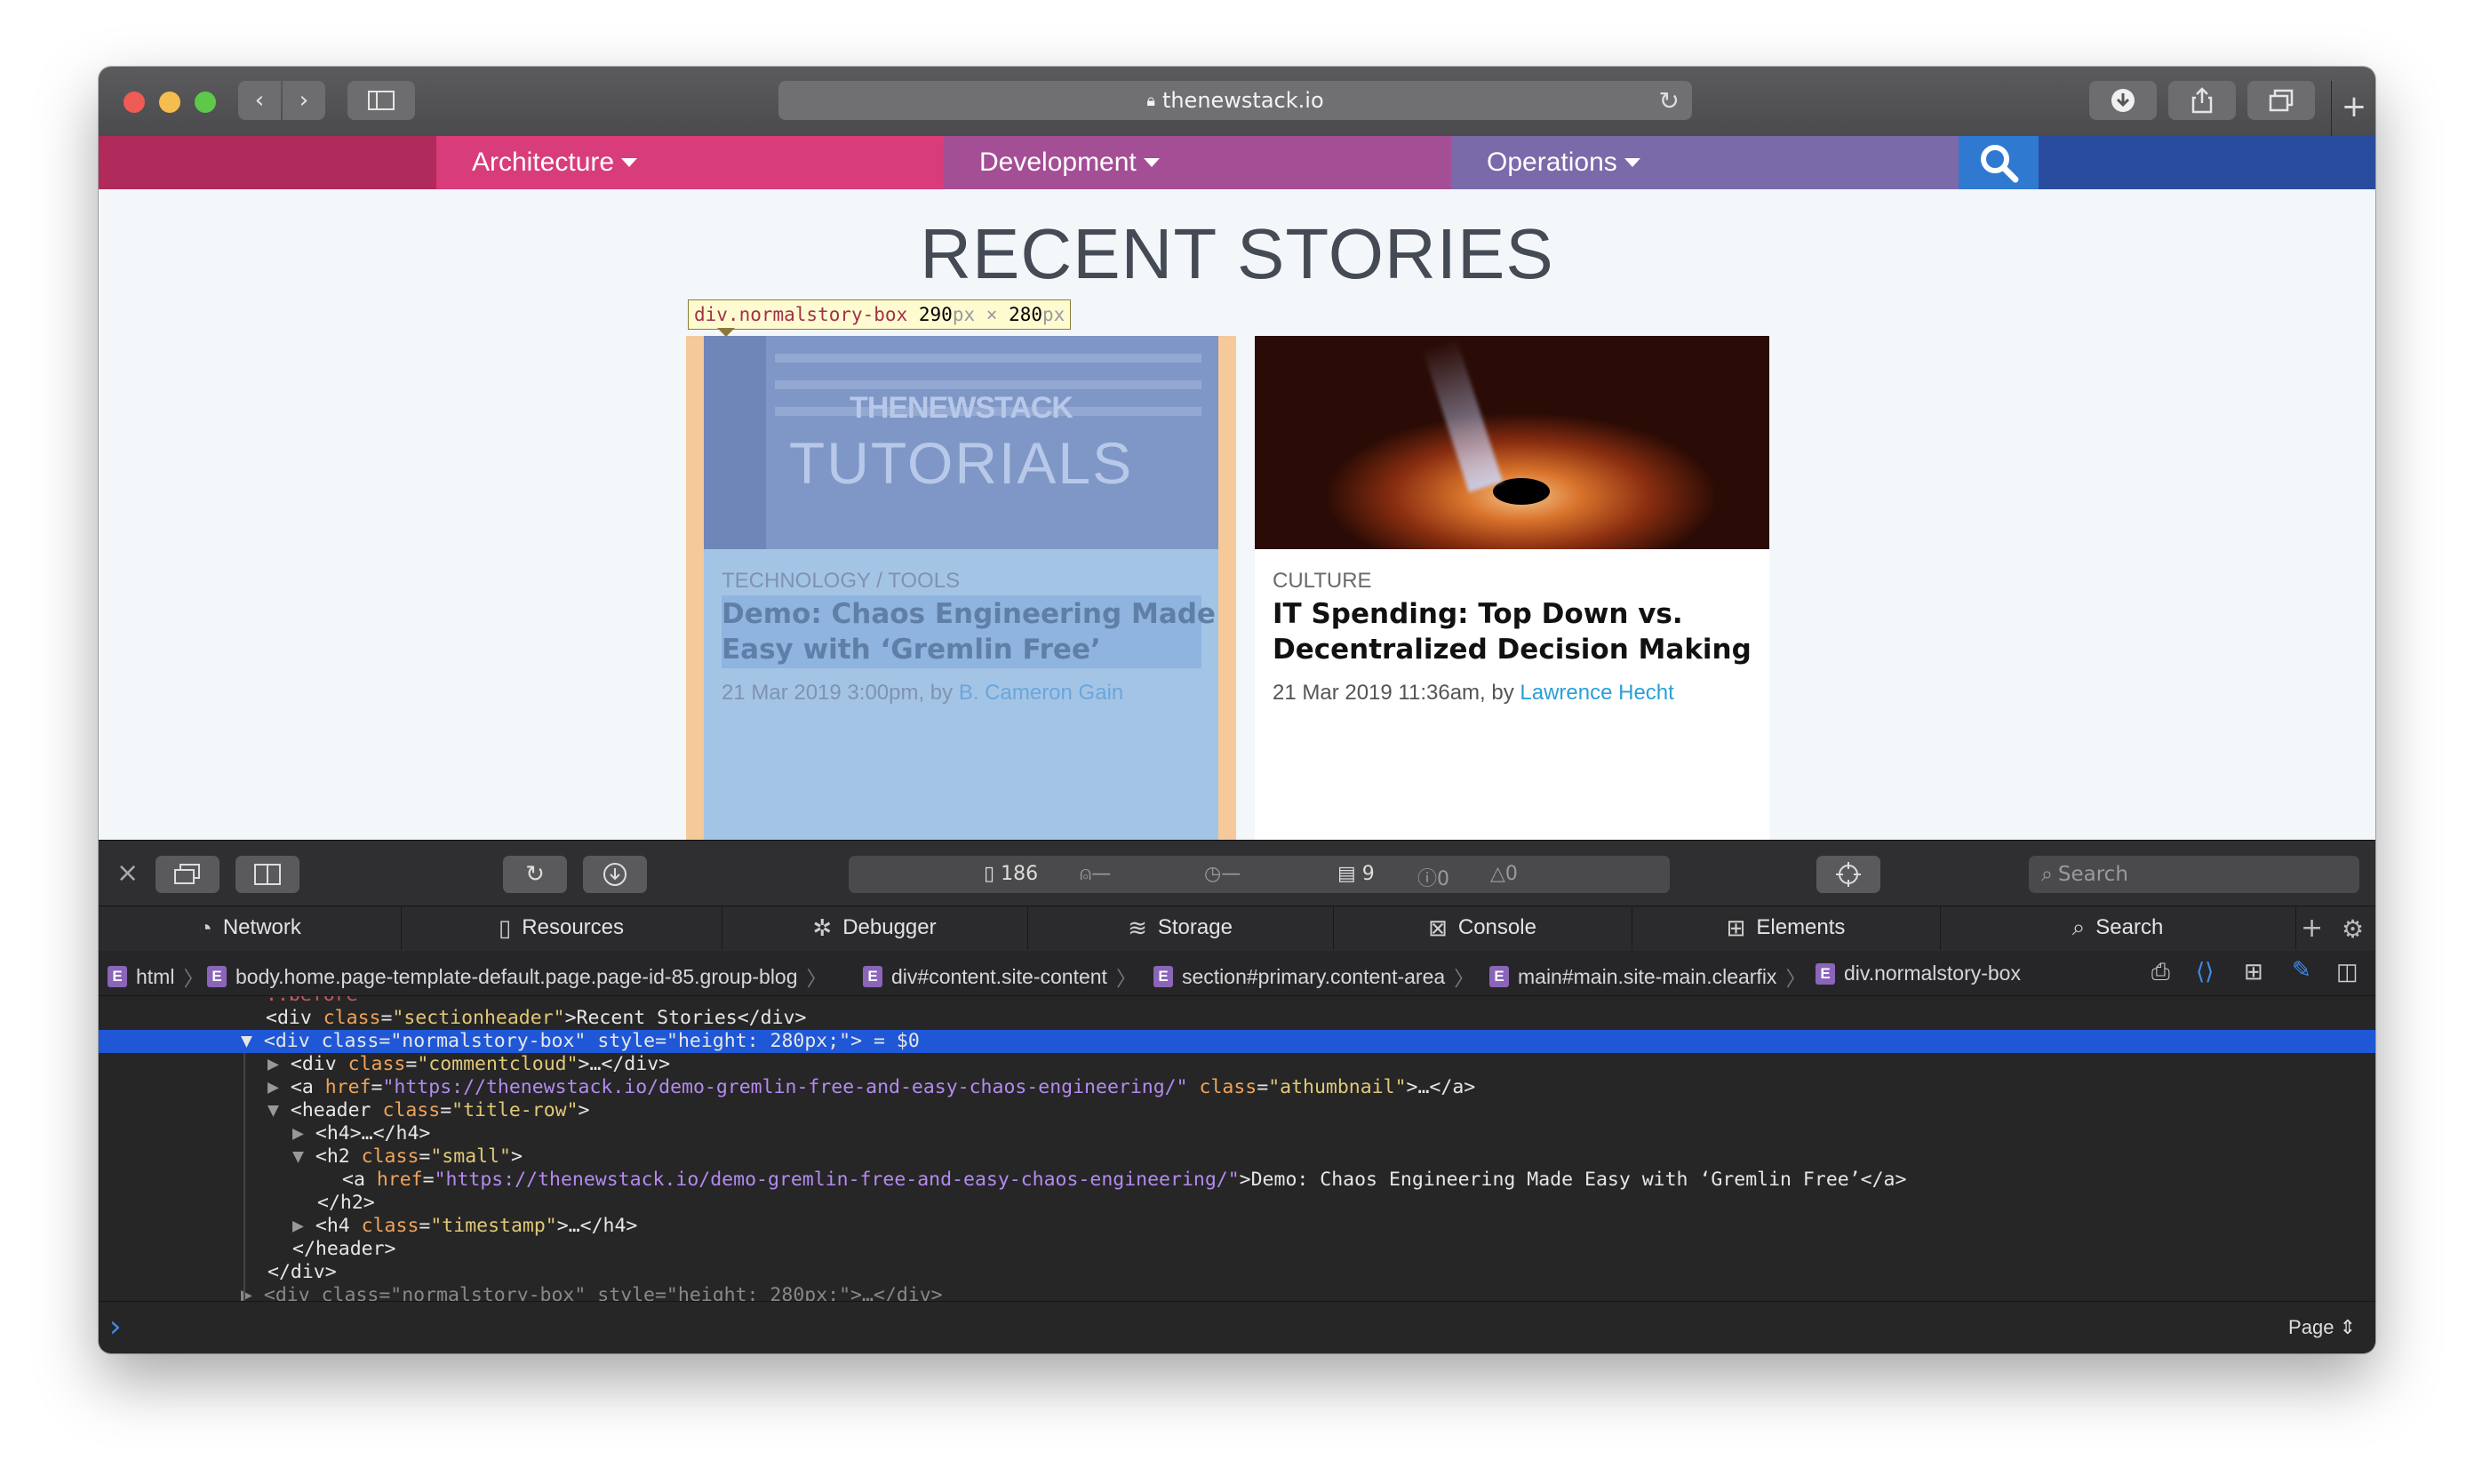 Image resolution: width=2474 pixels, height=1484 pixels. What do you see at coordinates (726, 333) in the screenshot?
I see `tooltip-arrow` at bounding box center [726, 333].